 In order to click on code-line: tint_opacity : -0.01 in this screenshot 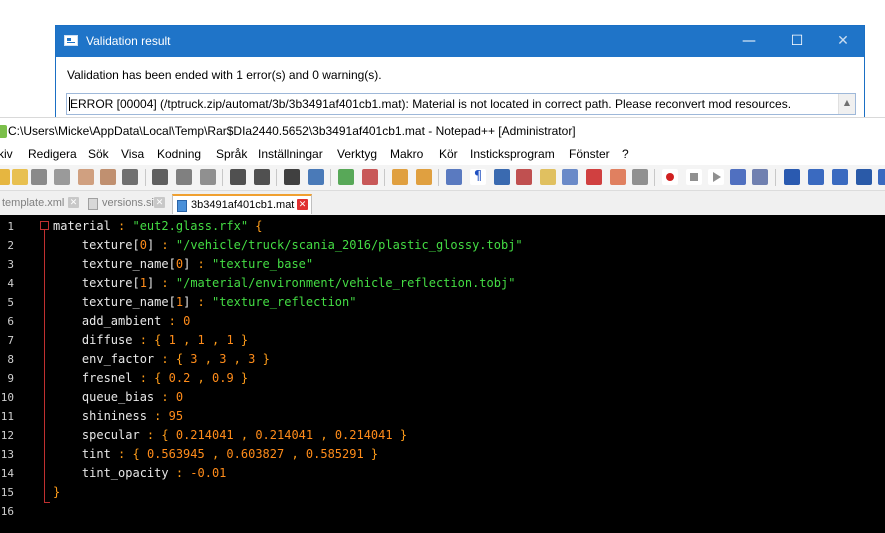, I will do `click(140, 473)`.